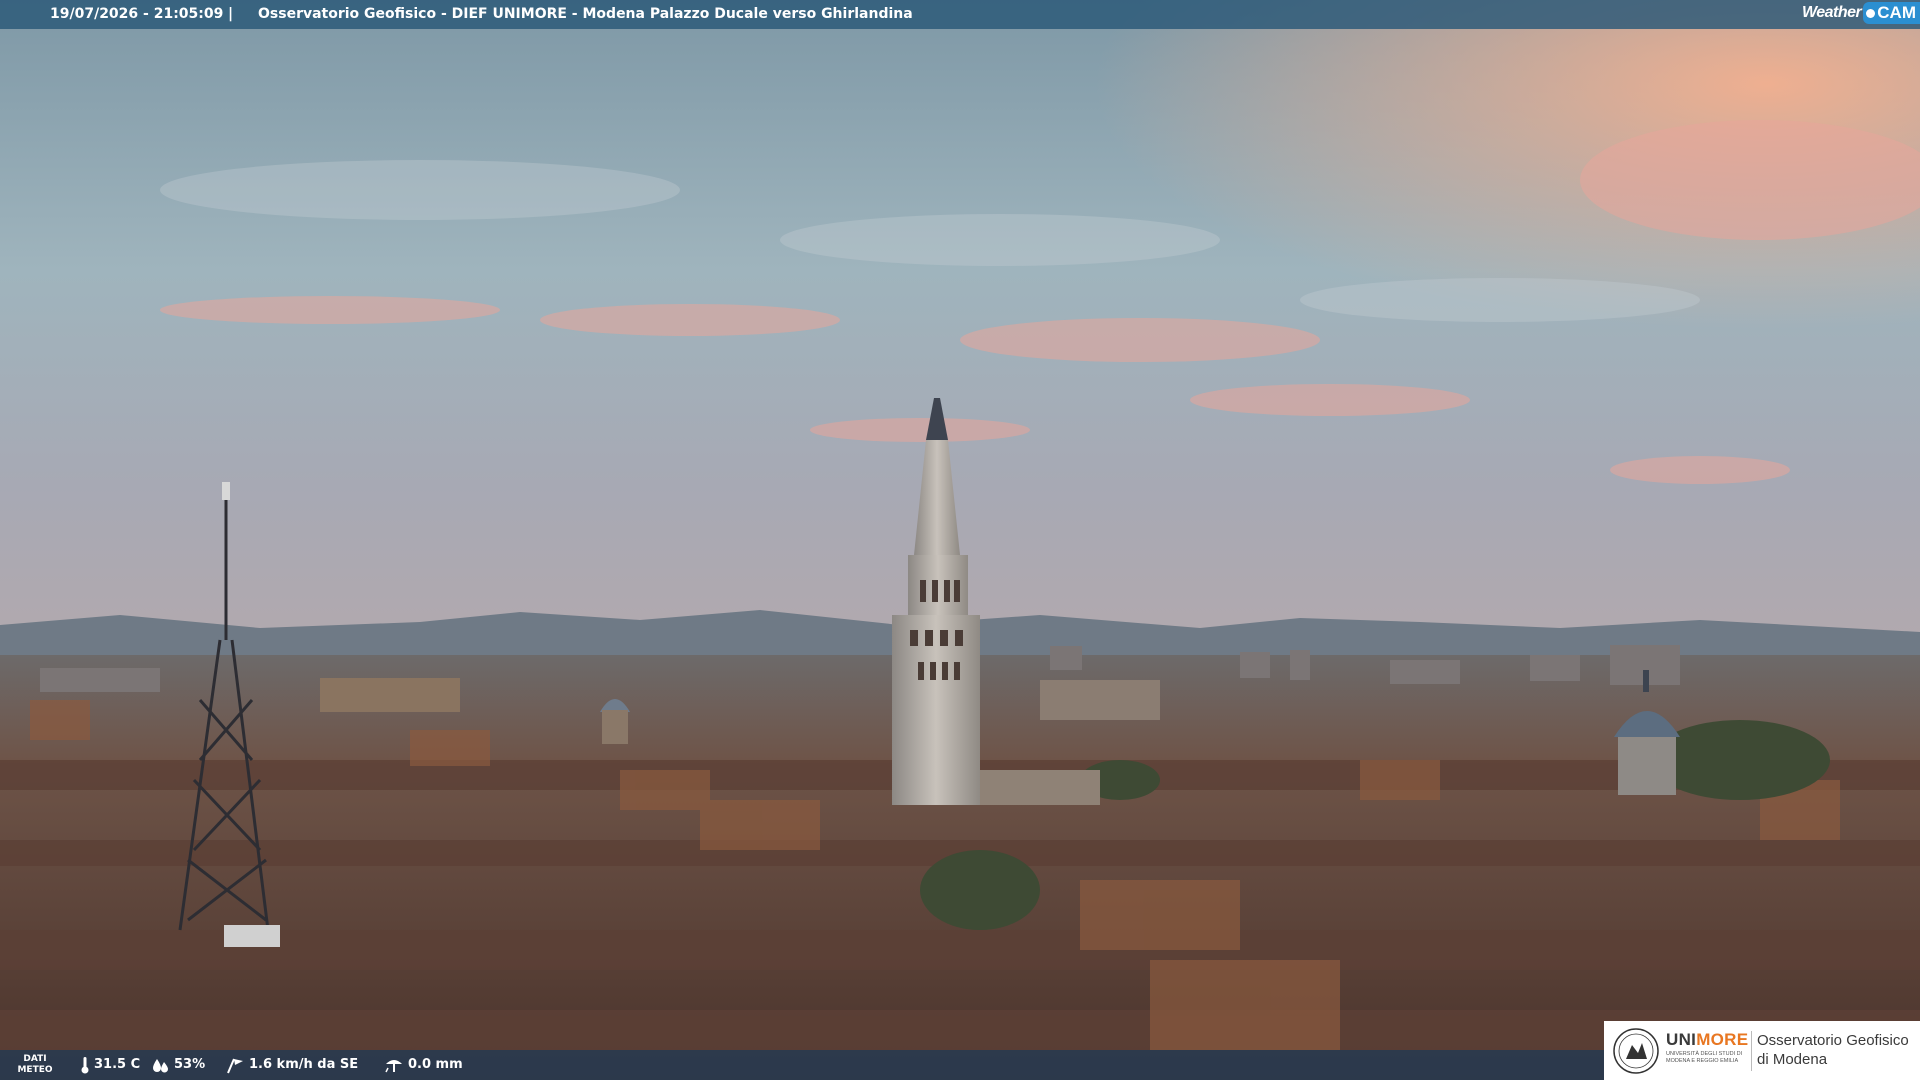 The height and width of the screenshot is (1080, 1920). I want to click on weather-strip-label: DATI METEO, so click(35, 1064).